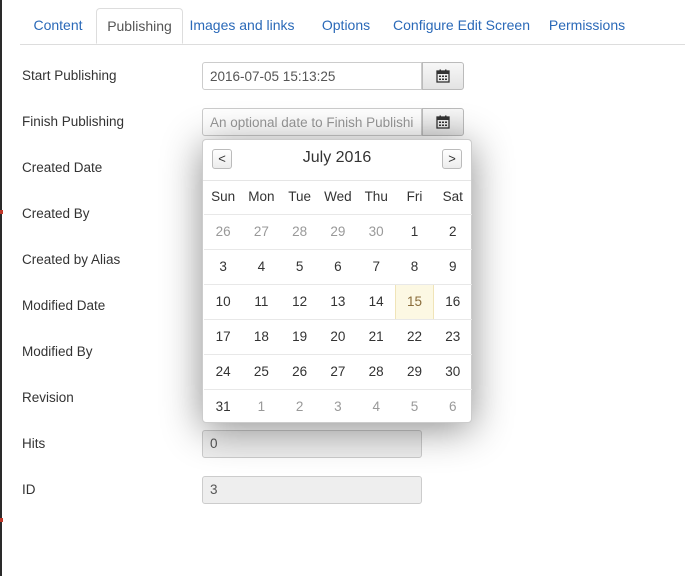 The height and width of the screenshot is (576, 685). What do you see at coordinates (376, 372) in the screenshot?
I see `calendar-day: 28` at bounding box center [376, 372].